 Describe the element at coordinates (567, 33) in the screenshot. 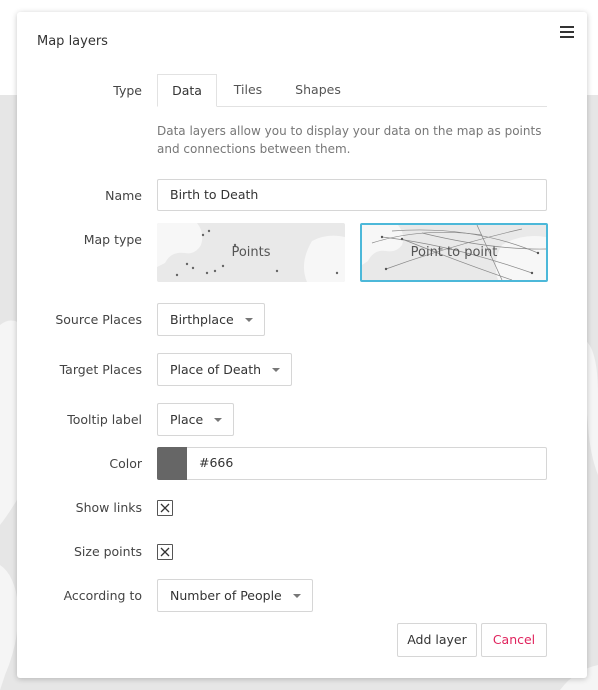

I see `hamburger-menu-icon` at that location.